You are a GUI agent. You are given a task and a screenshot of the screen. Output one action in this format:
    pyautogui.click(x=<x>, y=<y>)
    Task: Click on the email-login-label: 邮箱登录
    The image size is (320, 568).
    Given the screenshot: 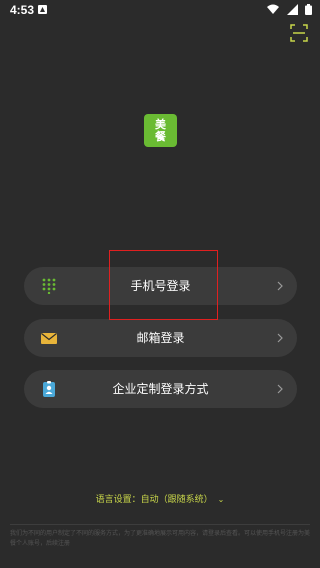 What is the action you would take?
    pyautogui.click(x=160, y=338)
    